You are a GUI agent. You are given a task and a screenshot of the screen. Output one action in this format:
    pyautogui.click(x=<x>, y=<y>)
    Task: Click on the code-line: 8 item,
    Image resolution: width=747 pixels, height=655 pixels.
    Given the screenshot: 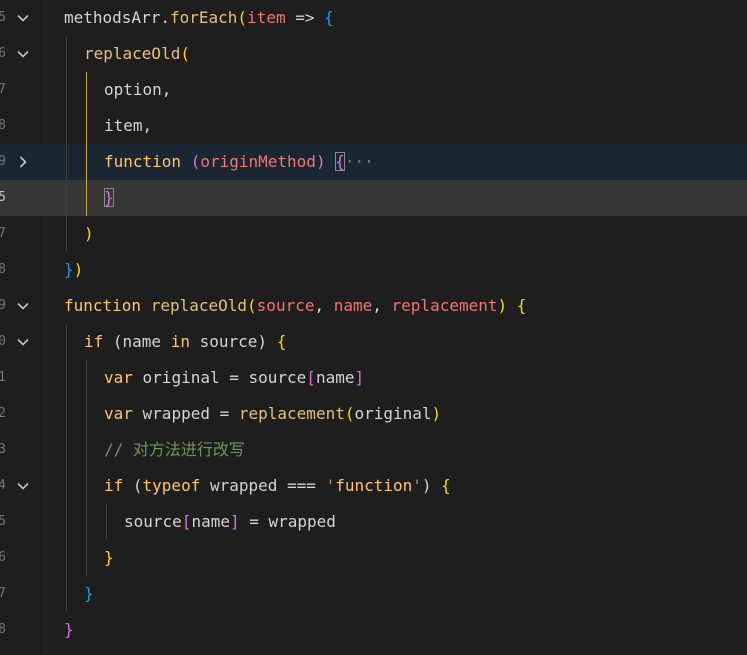 What is the action you would take?
    pyautogui.click(x=373, y=126)
    